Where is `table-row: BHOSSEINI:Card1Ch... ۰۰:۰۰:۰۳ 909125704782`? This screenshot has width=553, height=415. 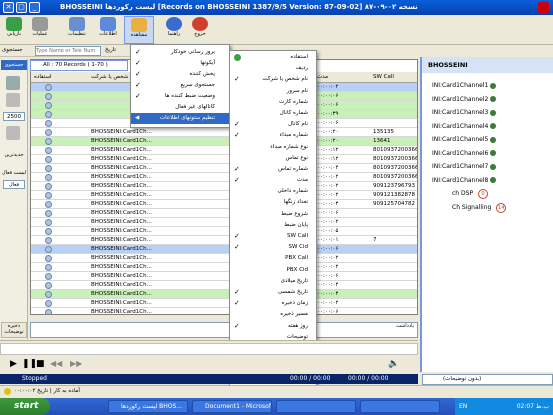 table-row: BHOSSEINI:Card1Ch... ۰۰:۰۰:۰۳ 909125704782 is located at coordinates (224, 204).